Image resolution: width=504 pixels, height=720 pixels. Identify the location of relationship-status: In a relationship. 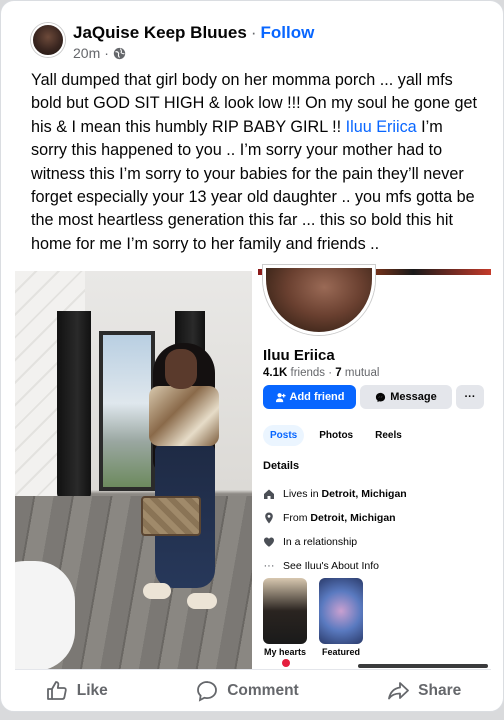
(320, 542).